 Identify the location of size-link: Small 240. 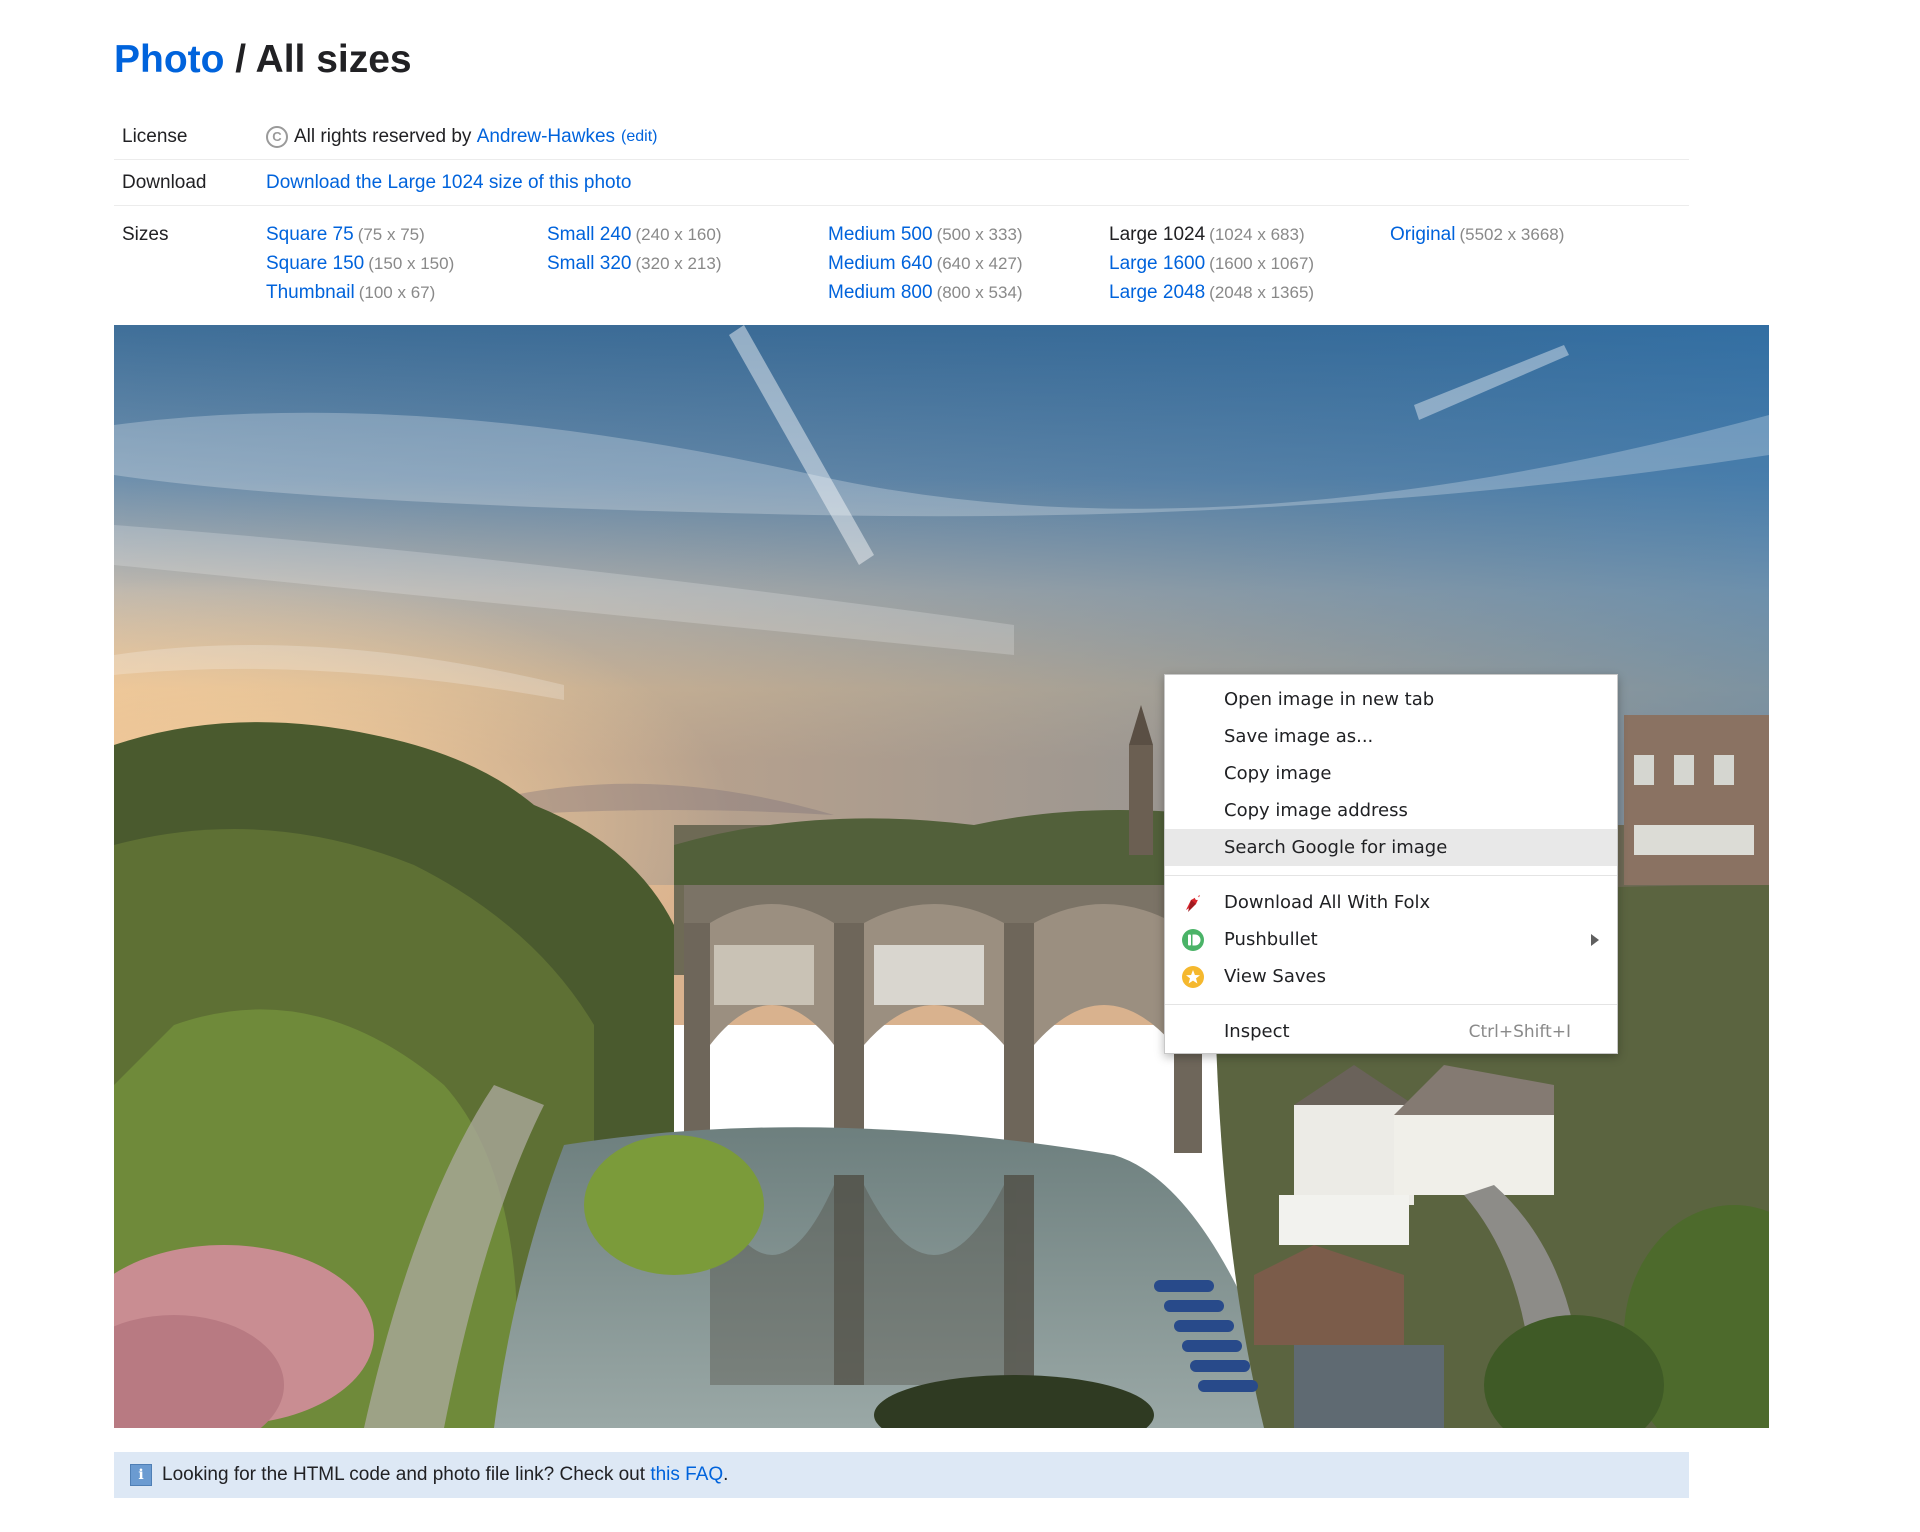
(589, 234).